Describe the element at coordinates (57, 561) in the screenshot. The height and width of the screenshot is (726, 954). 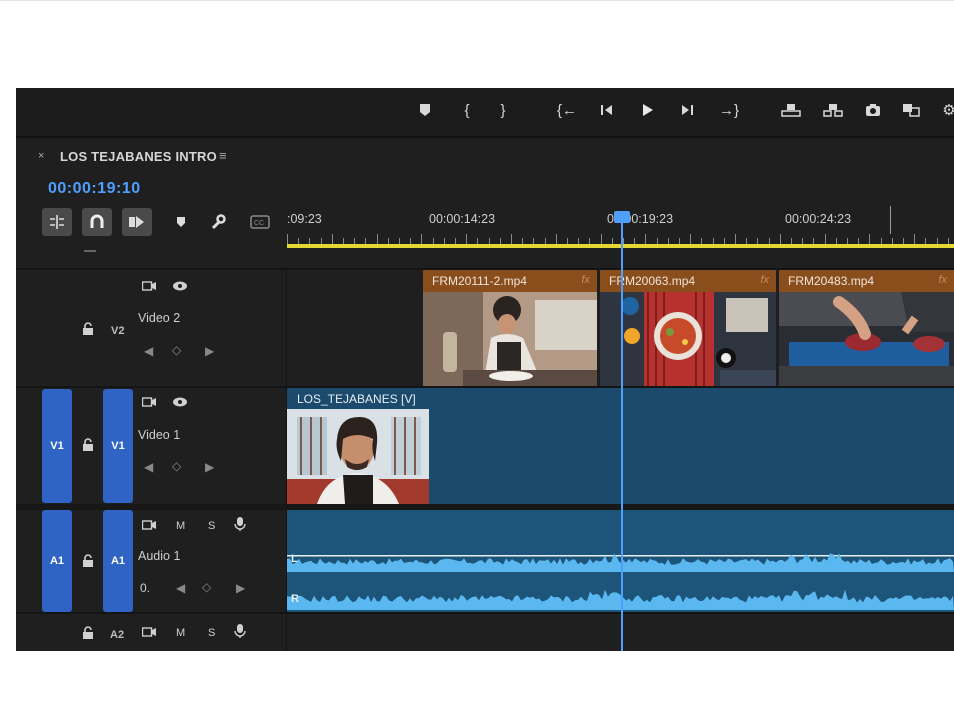
I see `source-patch-a1: A1` at that location.